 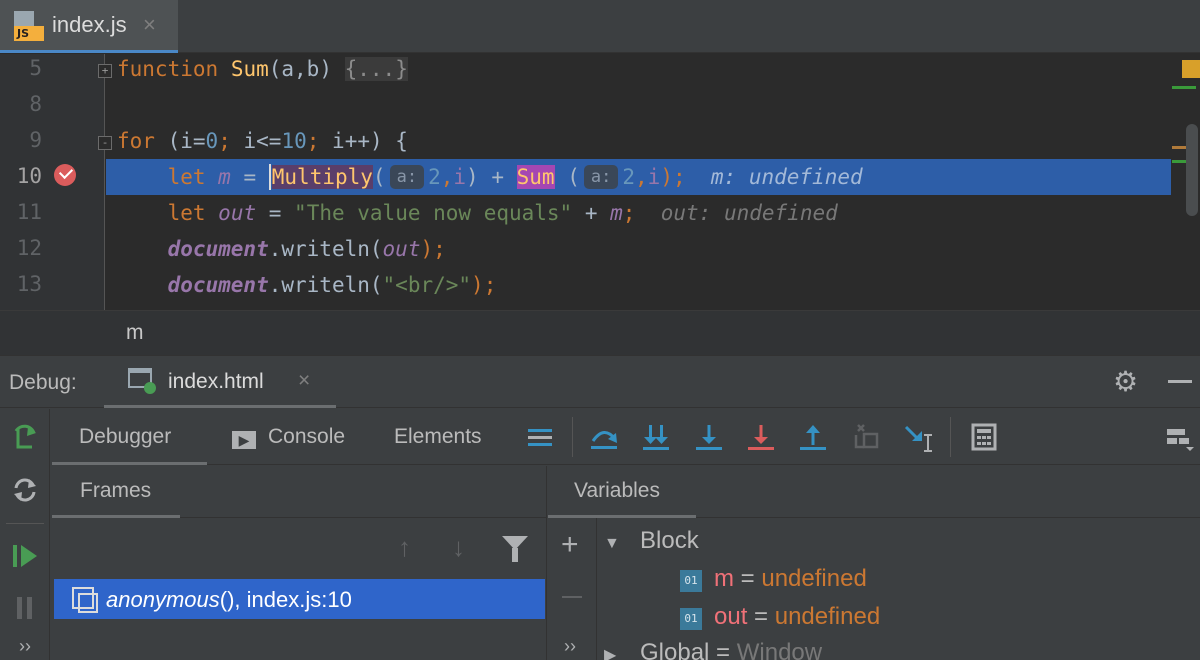 What do you see at coordinates (1180, 437) in the screenshot?
I see `layout-settings-icon` at bounding box center [1180, 437].